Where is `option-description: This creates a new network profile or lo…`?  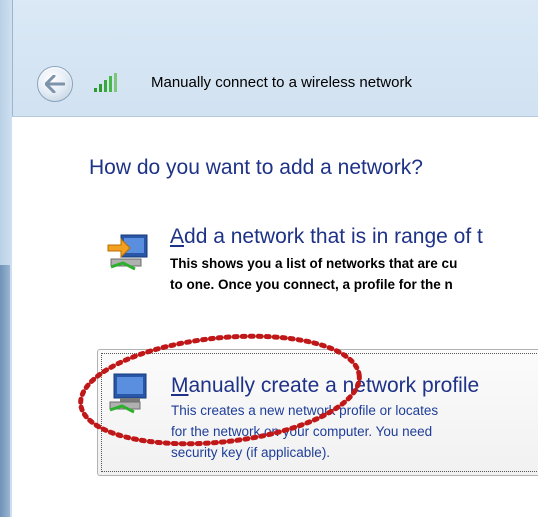 option-description: This creates a new network profile or lo… is located at coordinates (304, 431).